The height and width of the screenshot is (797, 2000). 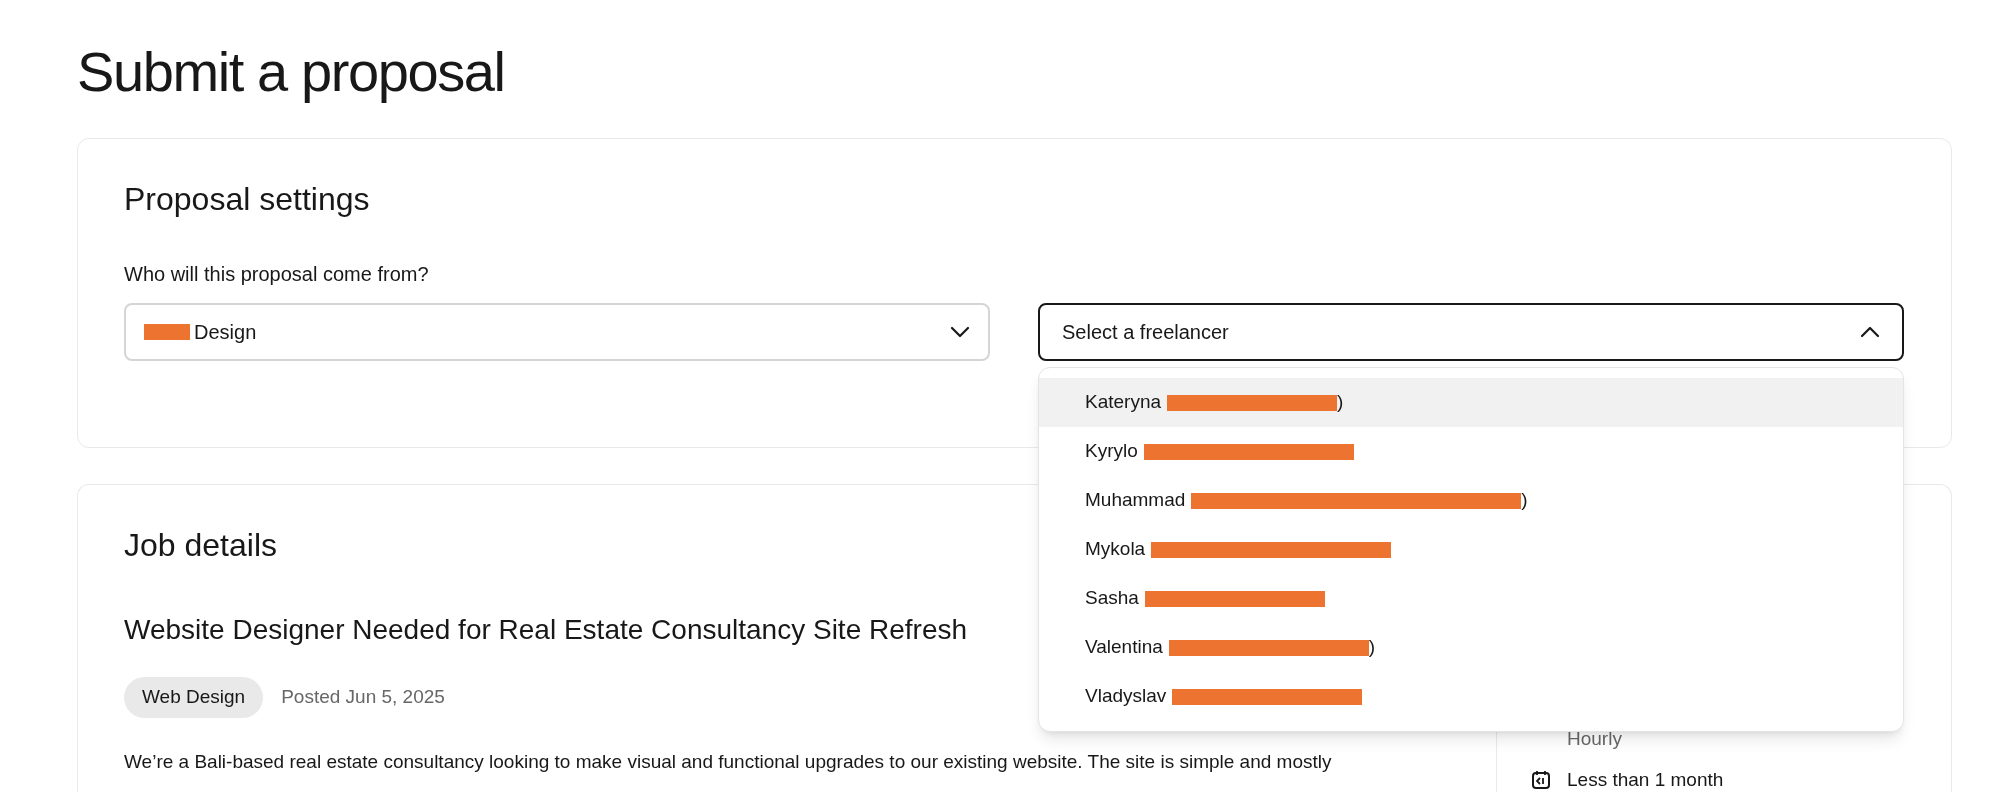 I want to click on freelancer-option: Kateryna ), so click(x=1471, y=402).